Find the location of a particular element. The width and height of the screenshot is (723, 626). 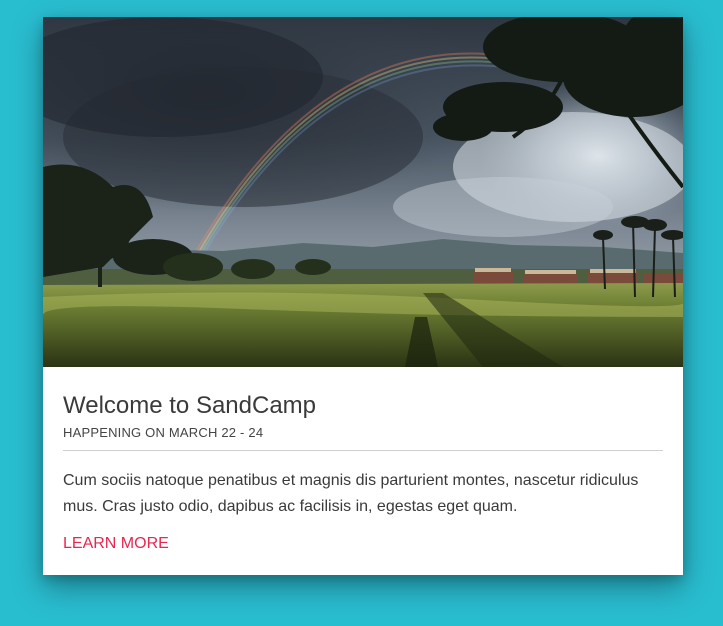

card-subtitle: HAPPENING ON MARCH 22 - 24 is located at coordinates (163, 432).